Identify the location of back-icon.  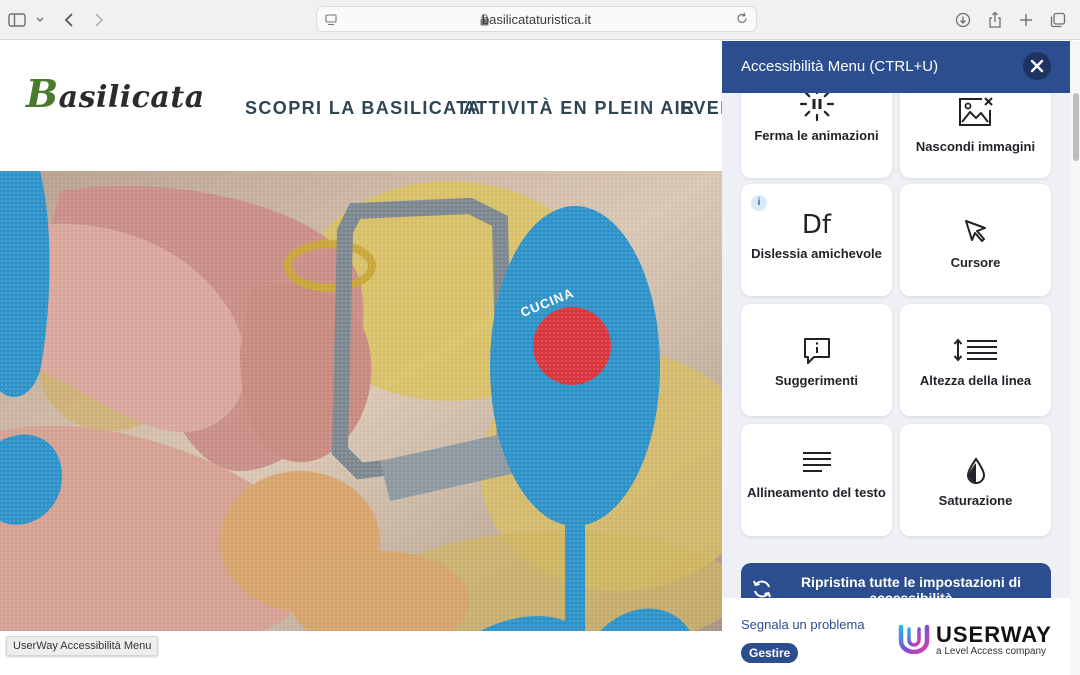
(69, 20).